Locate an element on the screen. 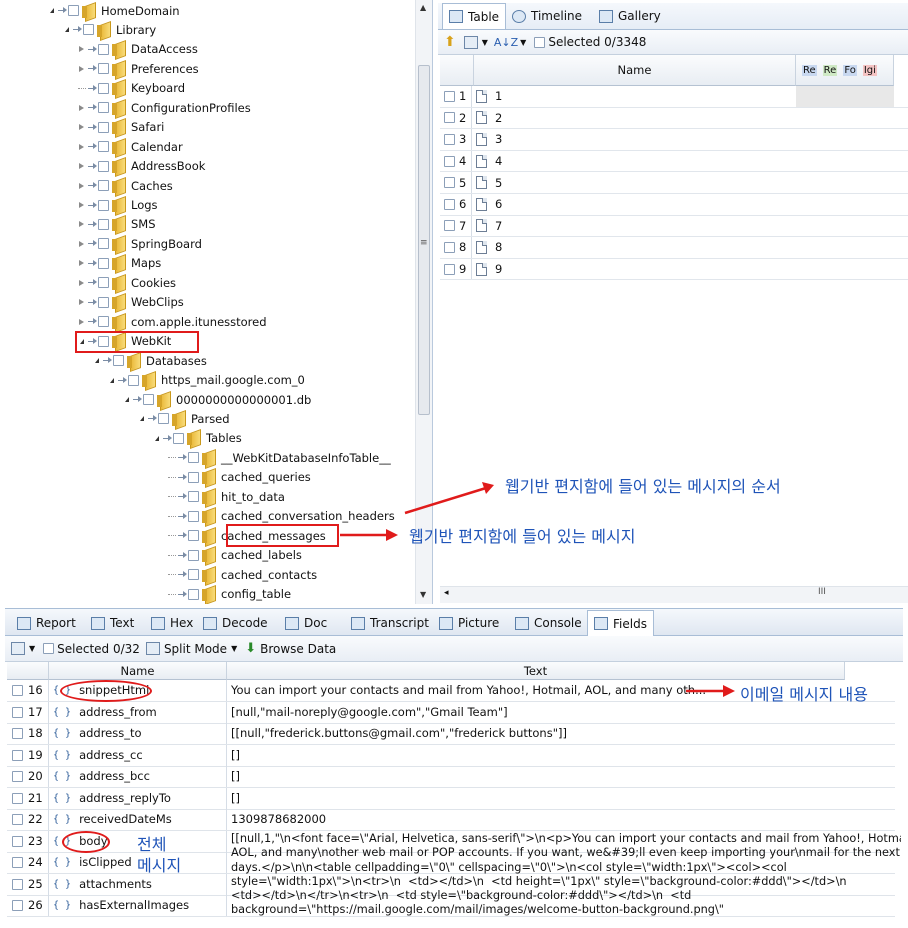 This screenshot has height=928, width=908. arrow-order is located at coordinates (445, 500).